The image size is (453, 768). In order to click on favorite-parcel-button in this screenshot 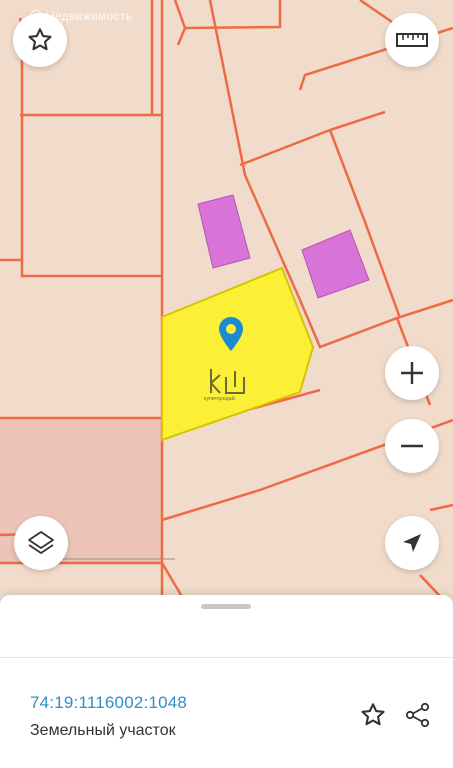, I will do `click(373, 715)`.